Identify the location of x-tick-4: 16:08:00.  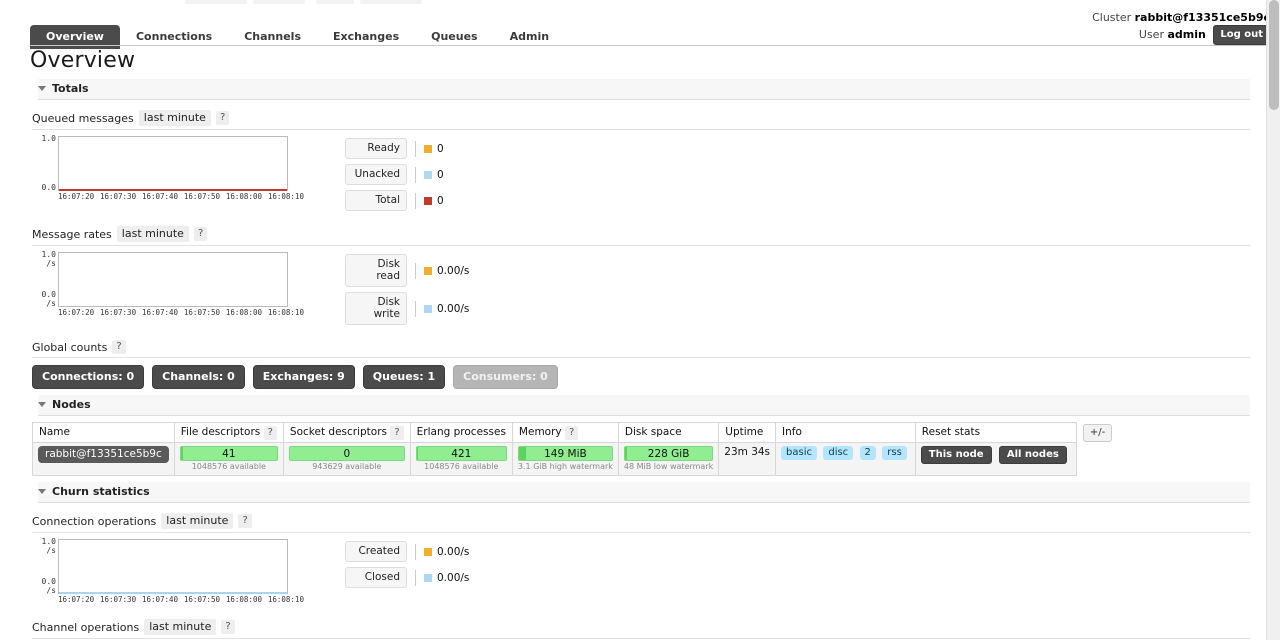
(243, 599).